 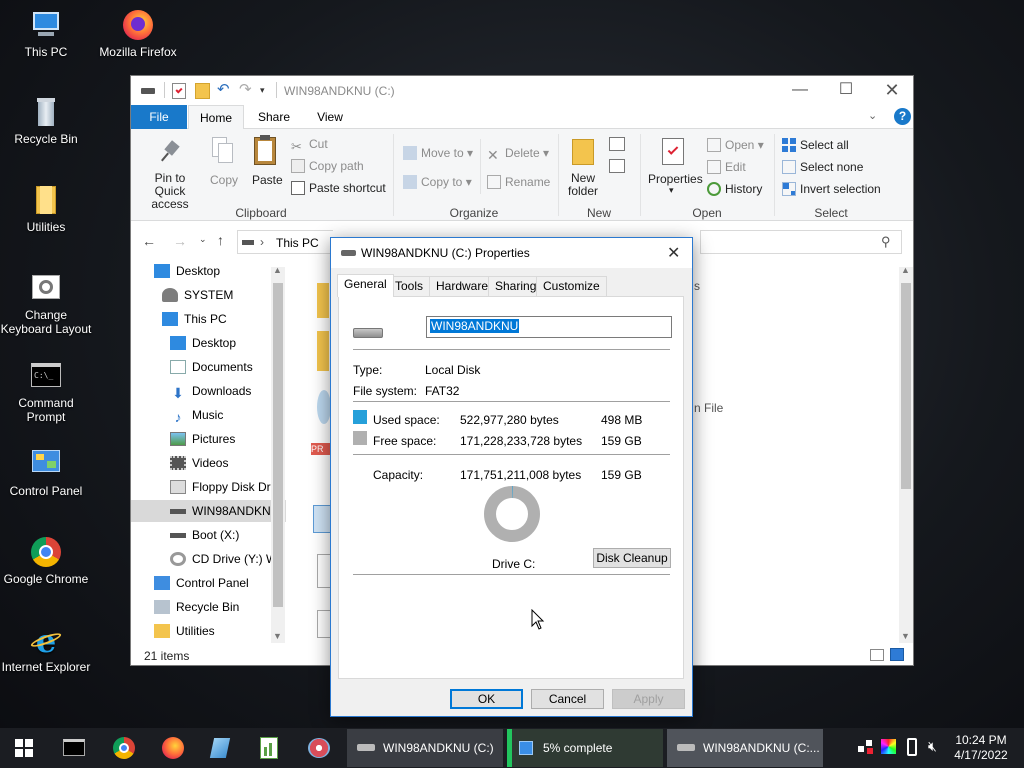 I want to click on nav-scrollbar: ▲ ▼, so click(x=278, y=454).